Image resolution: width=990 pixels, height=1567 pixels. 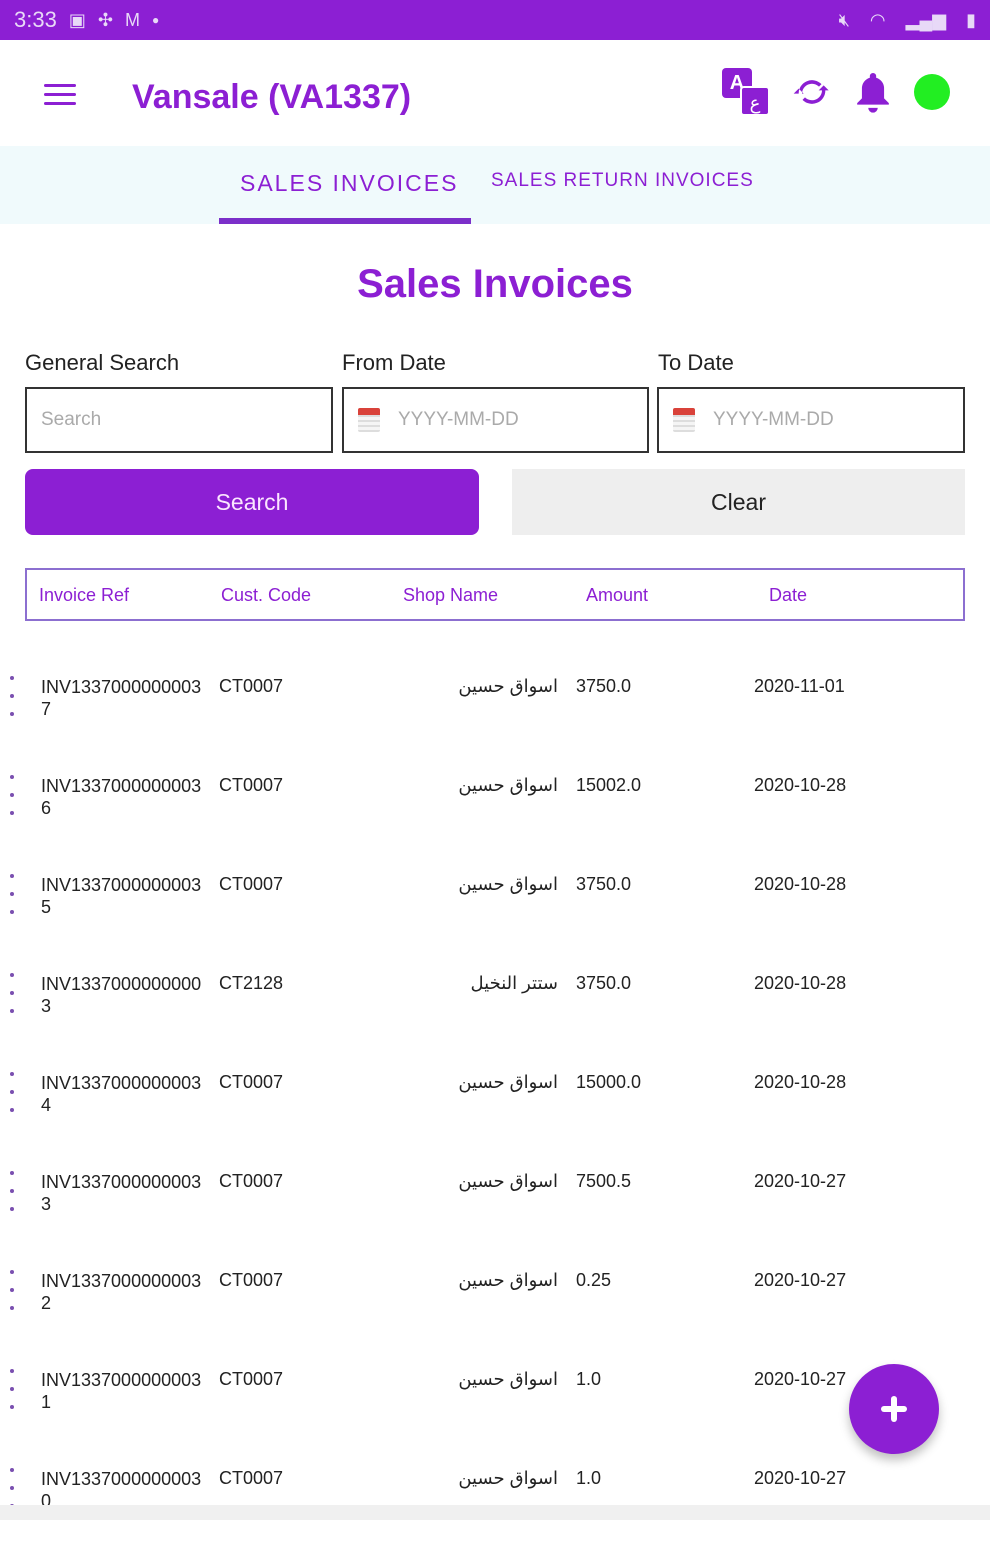 What do you see at coordinates (609, 1082) in the screenshot?
I see `invoice-amount: 15000.0` at bounding box center [609, 1082].